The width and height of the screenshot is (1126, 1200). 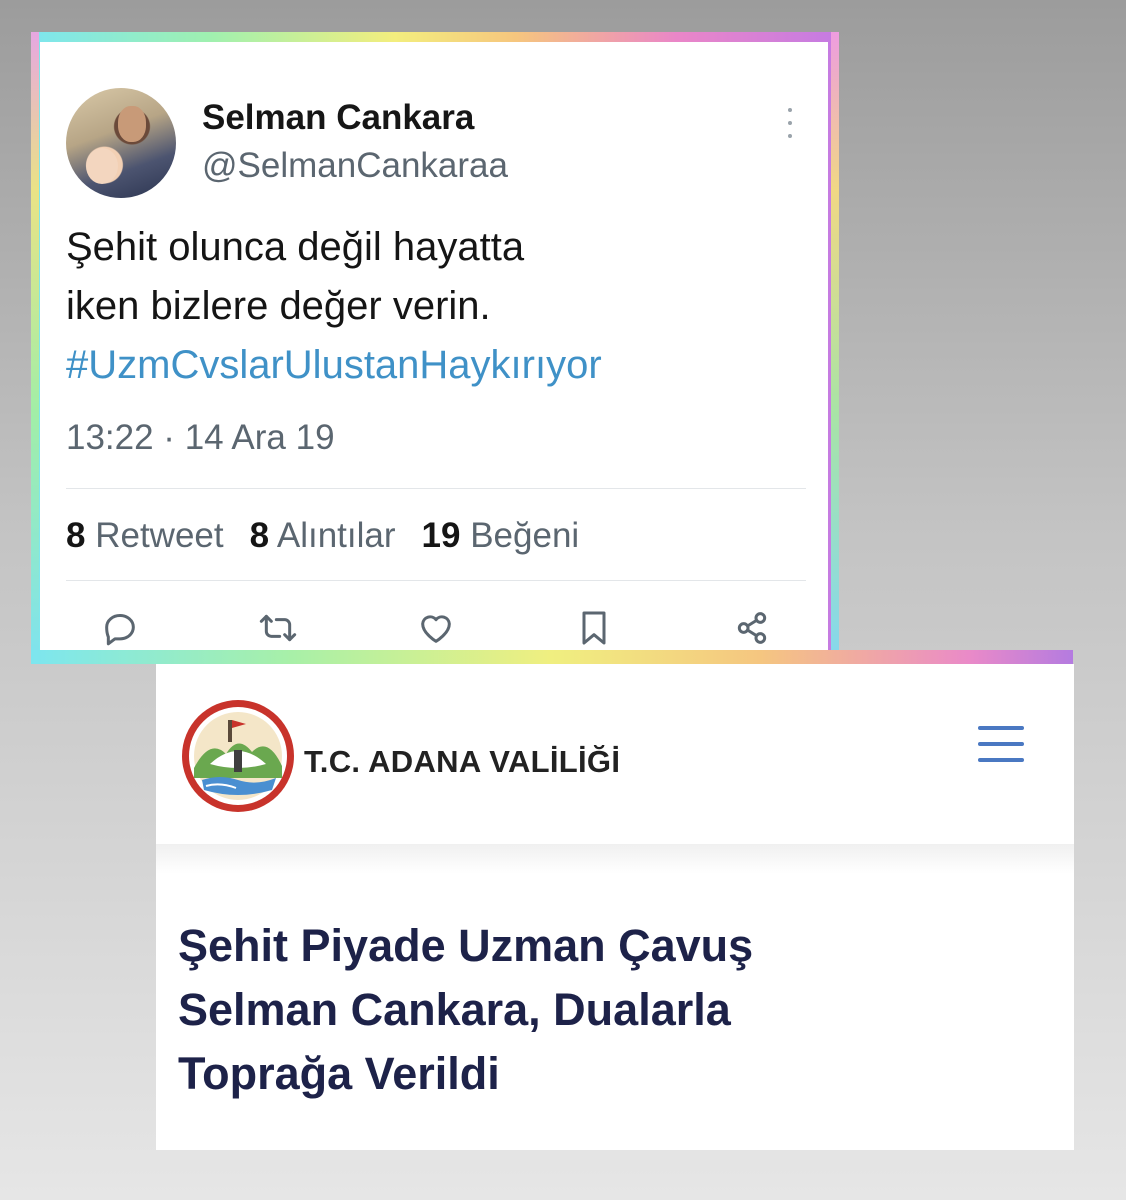 What do you see at coordinates (525, 535) in the screenshot?
I see `like-label: Beğeni` at bounding box center [525, 535].